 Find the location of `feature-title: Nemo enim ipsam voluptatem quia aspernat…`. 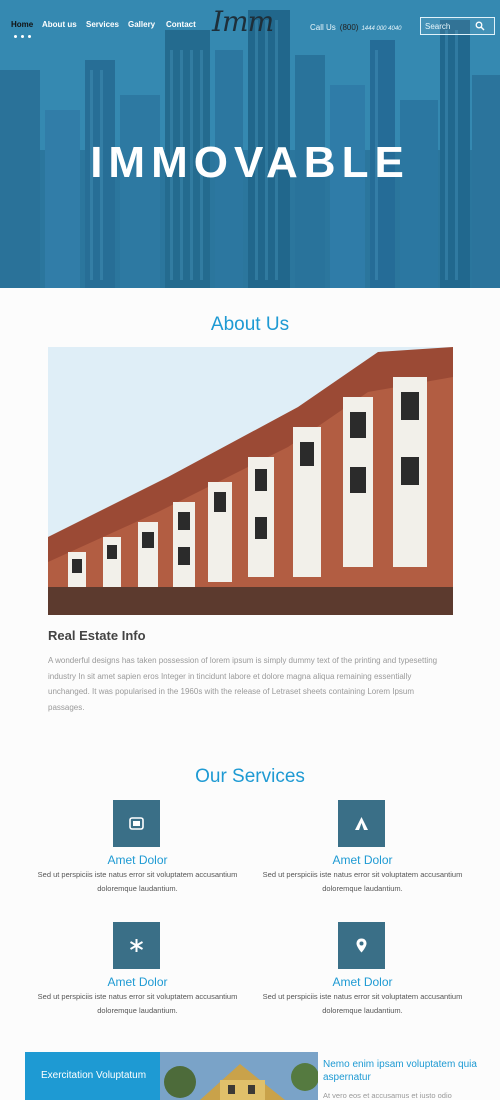

feature-title: Nemo enim ipsam voluptatem quia aspernat… is located at coordinates (400, 1071).